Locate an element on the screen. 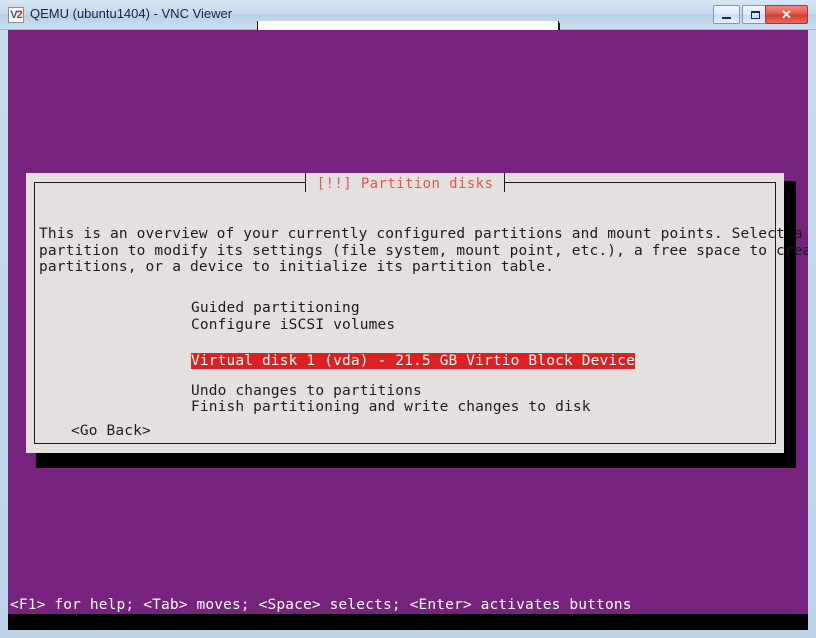  menu-item-undo-changes: Undo changes to partitions is located at coordinates (413, 391).